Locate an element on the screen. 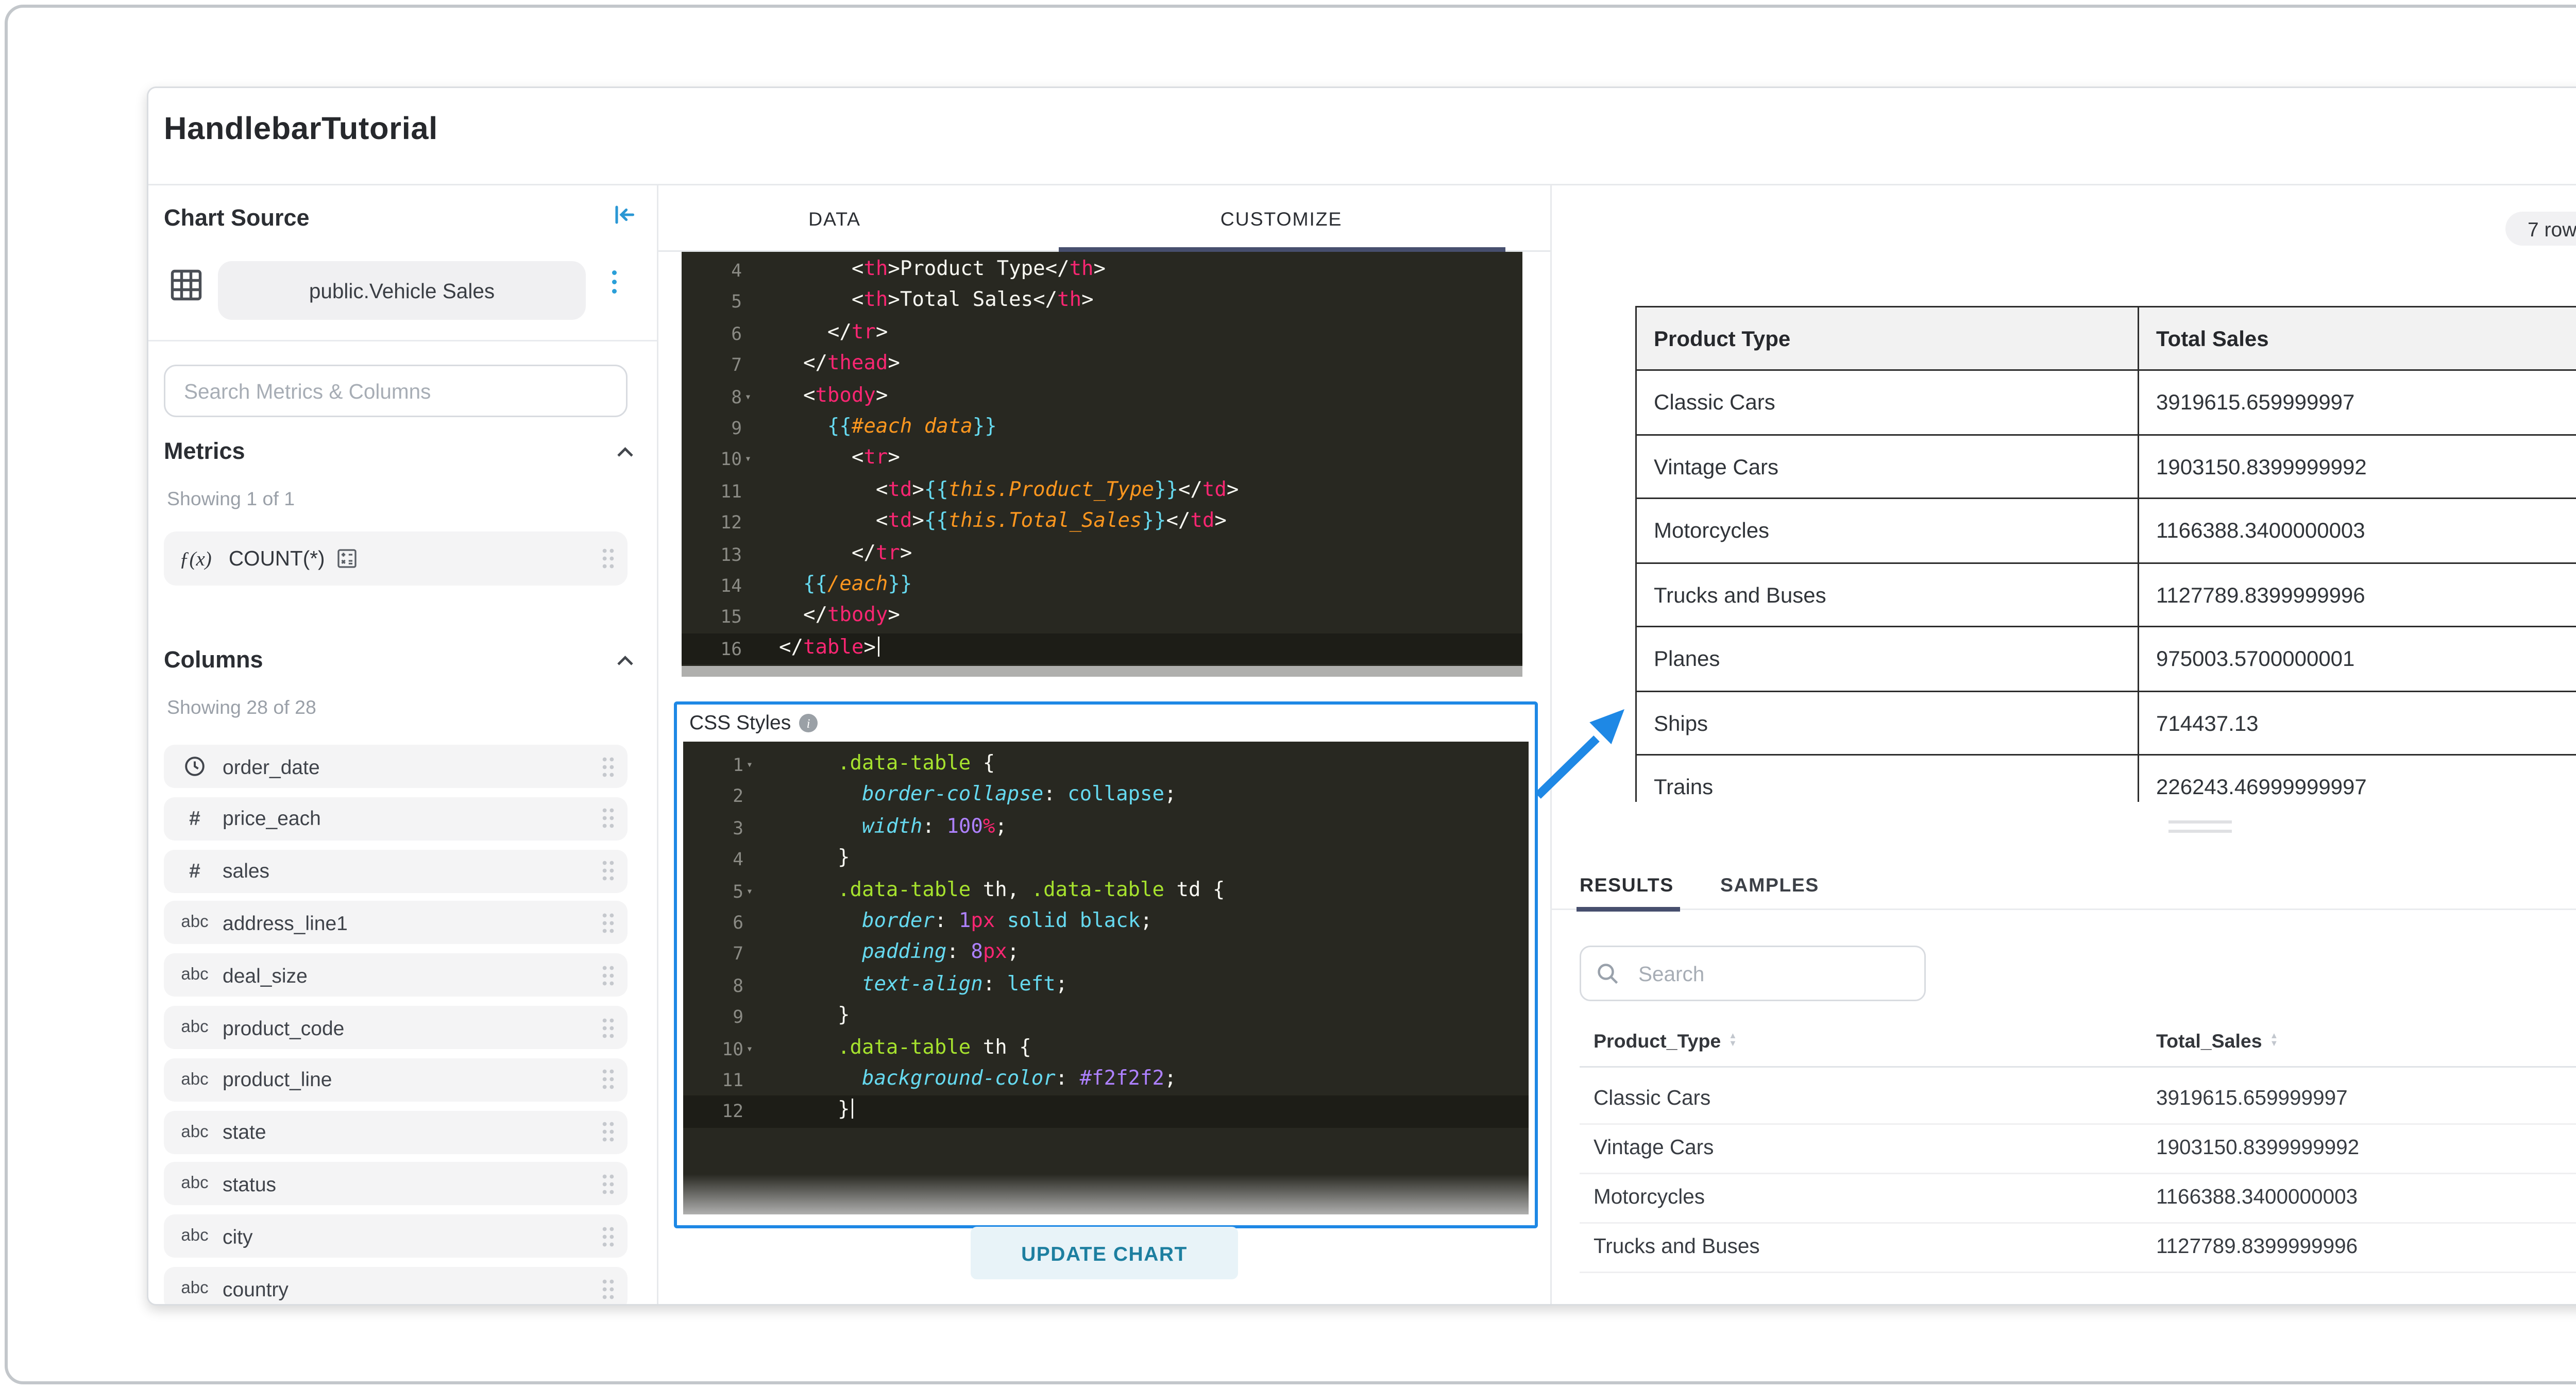  info-icon: i is located at coordinates (808, 723).